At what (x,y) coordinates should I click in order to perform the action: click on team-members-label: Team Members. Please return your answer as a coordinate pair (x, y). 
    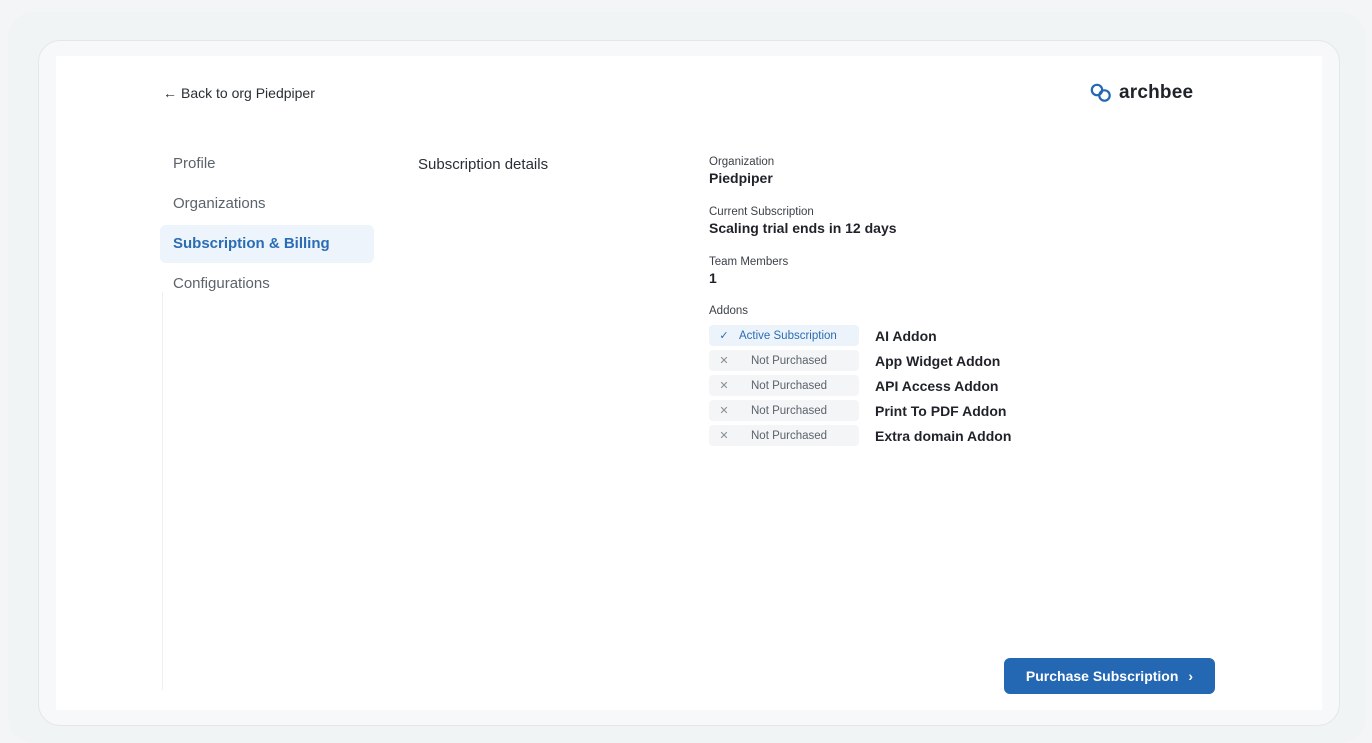
    Looking at the image, I should click on (749, 262).